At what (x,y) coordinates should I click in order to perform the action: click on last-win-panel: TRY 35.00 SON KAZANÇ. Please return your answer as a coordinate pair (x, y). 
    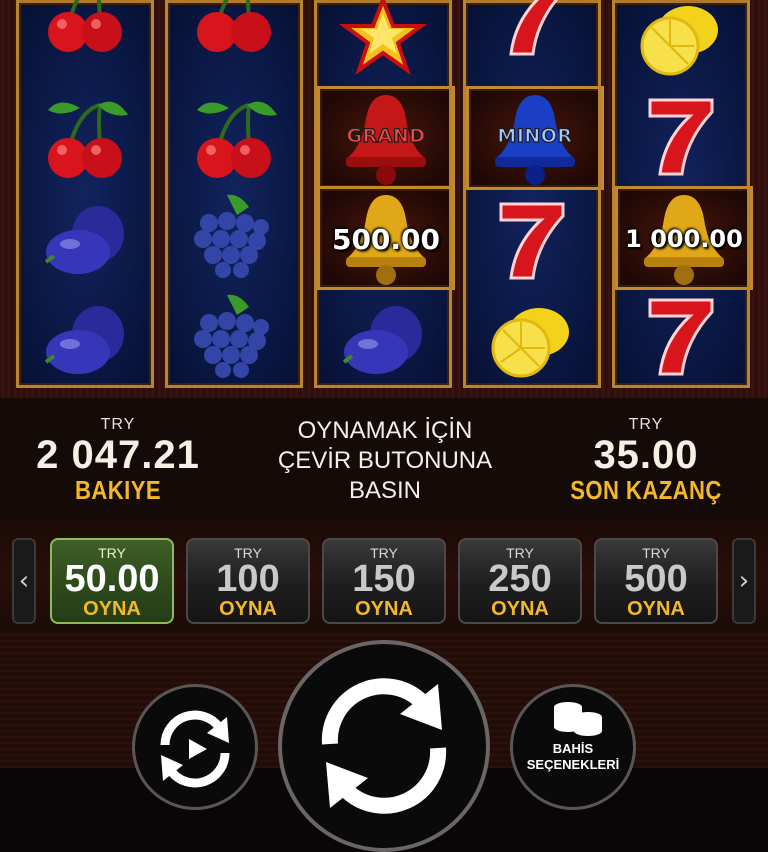
    Looking at the image, I should click on (646, 460).